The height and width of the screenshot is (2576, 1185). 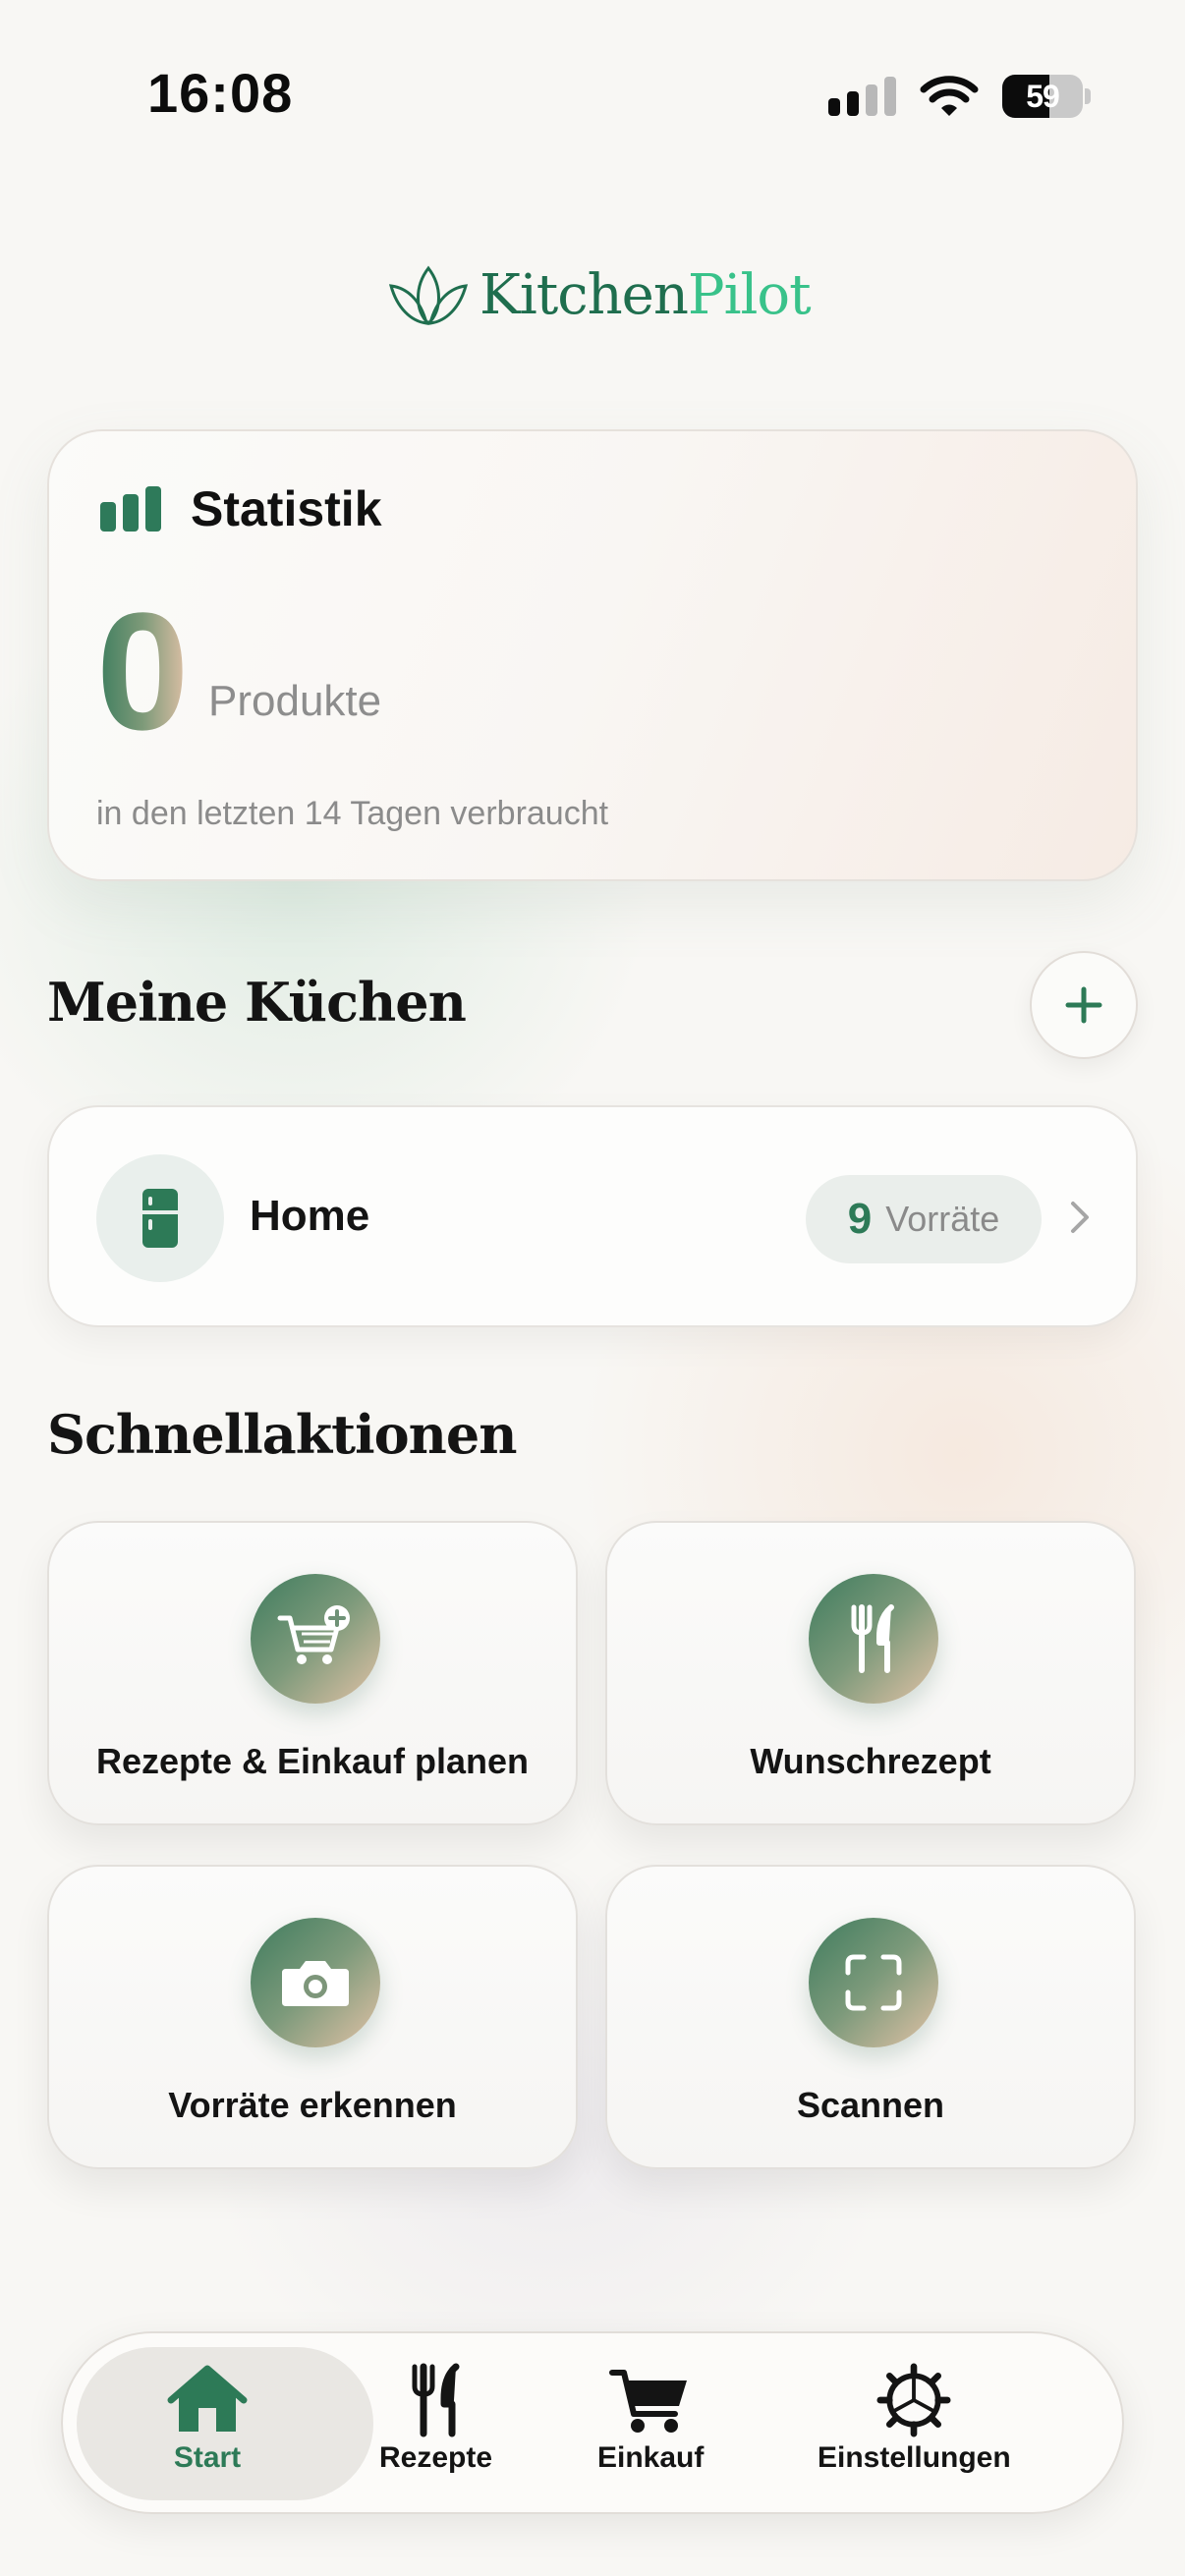 I want to click on wifi-icon, so click(x=950, y=96).